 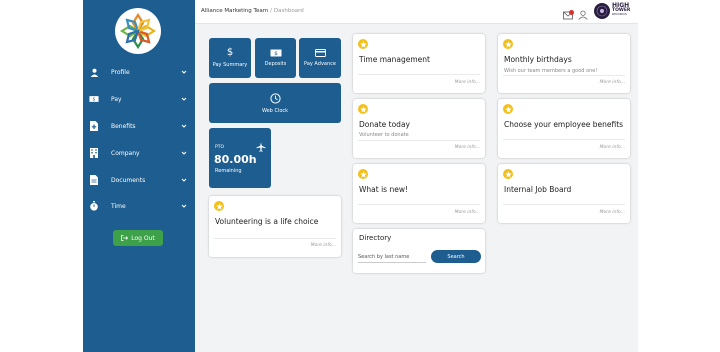 What do you see at coordinates (234, 11) in the screenshot?
I see `breadcrumb-company: Alliance Marketing Team` at bounding box center [234, 11].